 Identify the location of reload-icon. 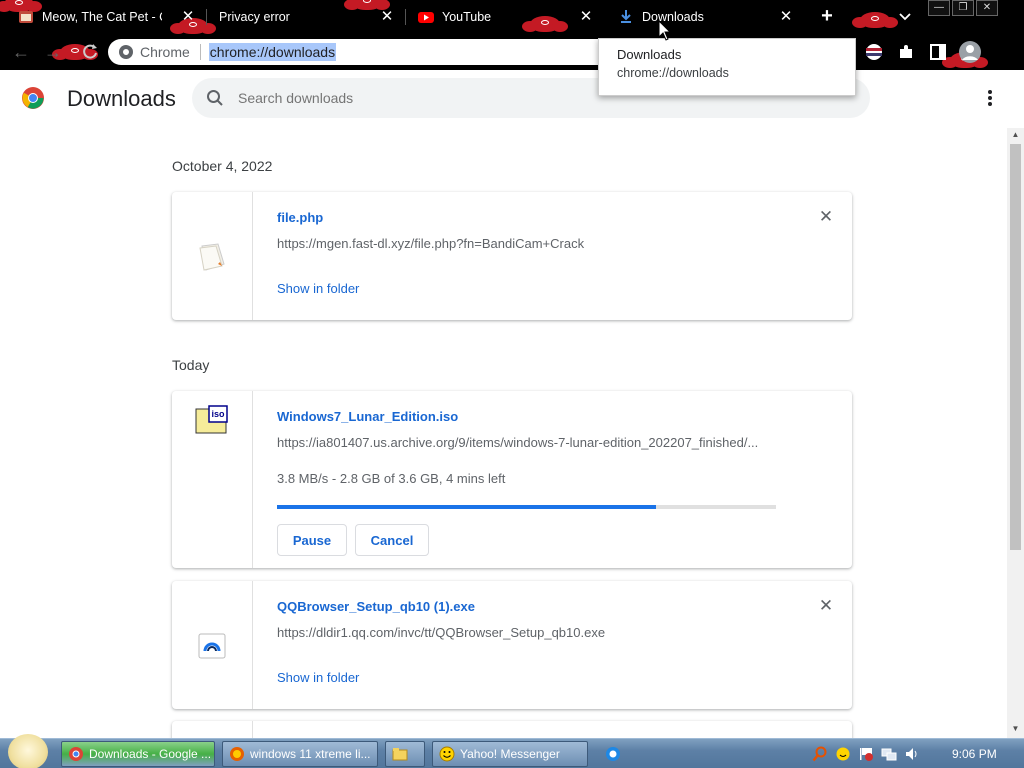
(90, 52).